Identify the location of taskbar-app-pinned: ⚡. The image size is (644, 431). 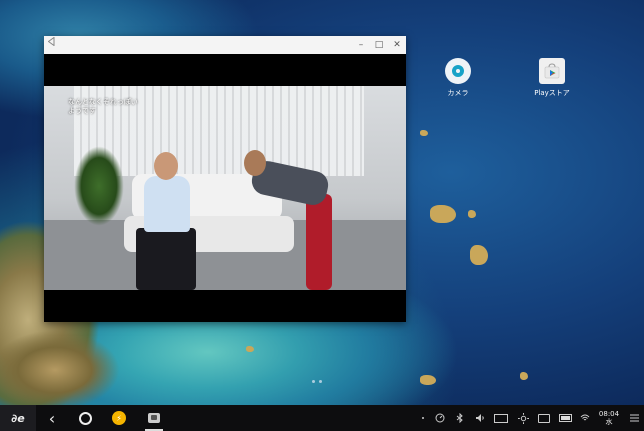
(119, 418).